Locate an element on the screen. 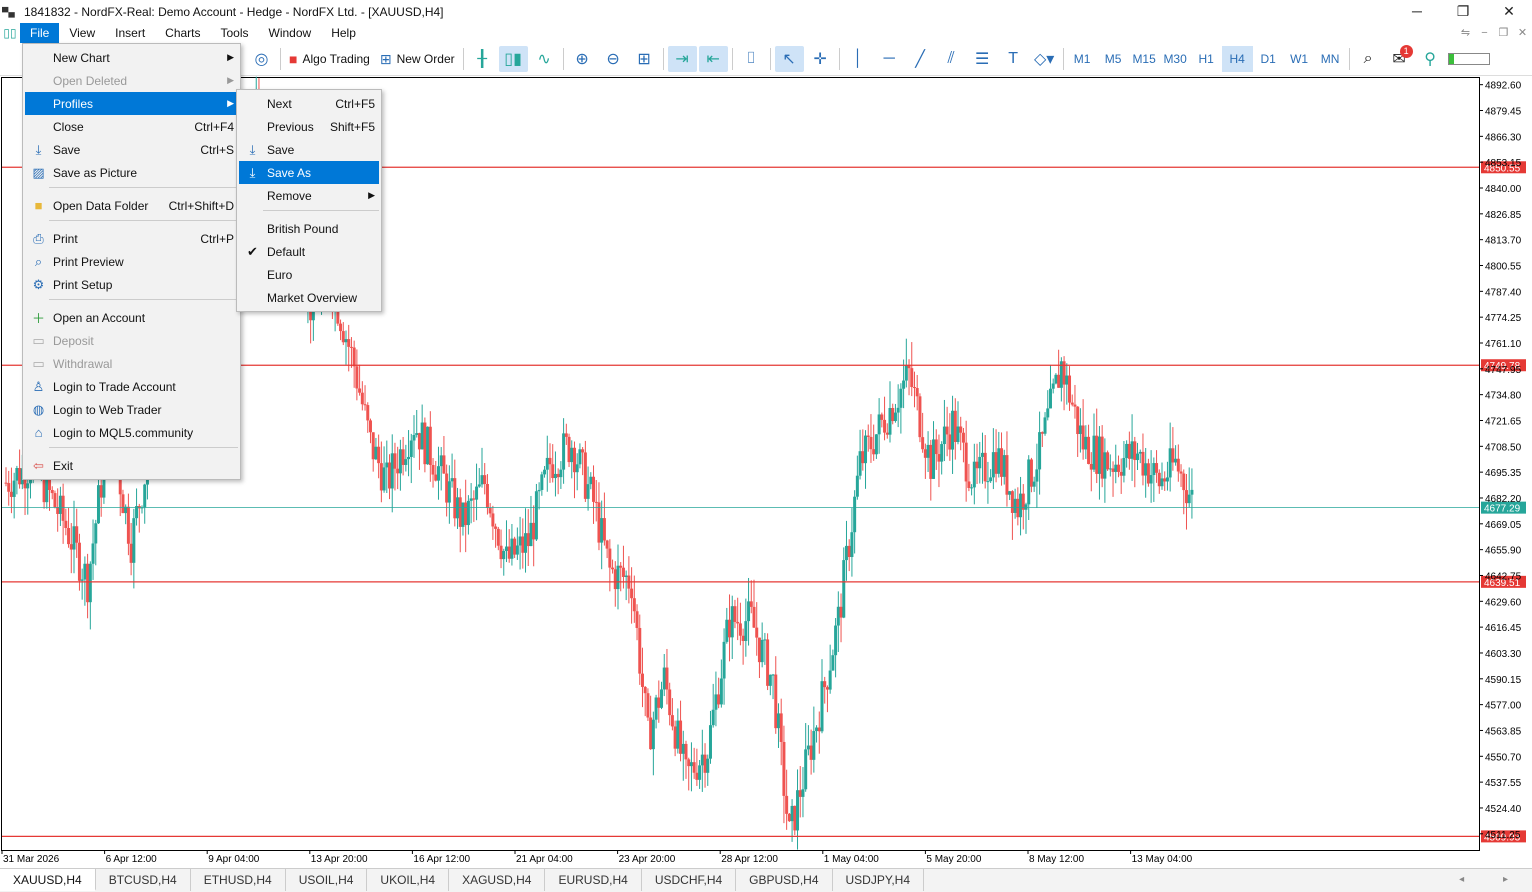  text-tool-icon: T is located at coordinates (1013, 59).